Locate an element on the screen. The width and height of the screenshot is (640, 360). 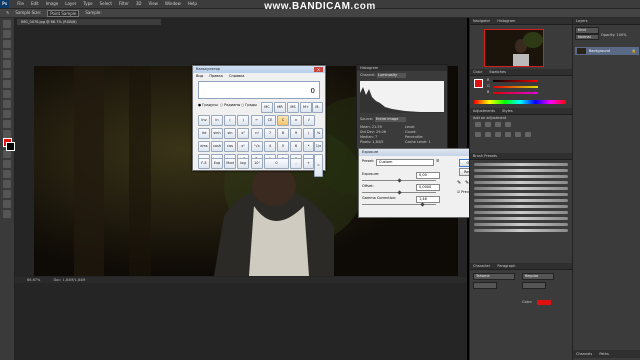
offset-value-field: 0,0000 is located at coordinates (428, 187).